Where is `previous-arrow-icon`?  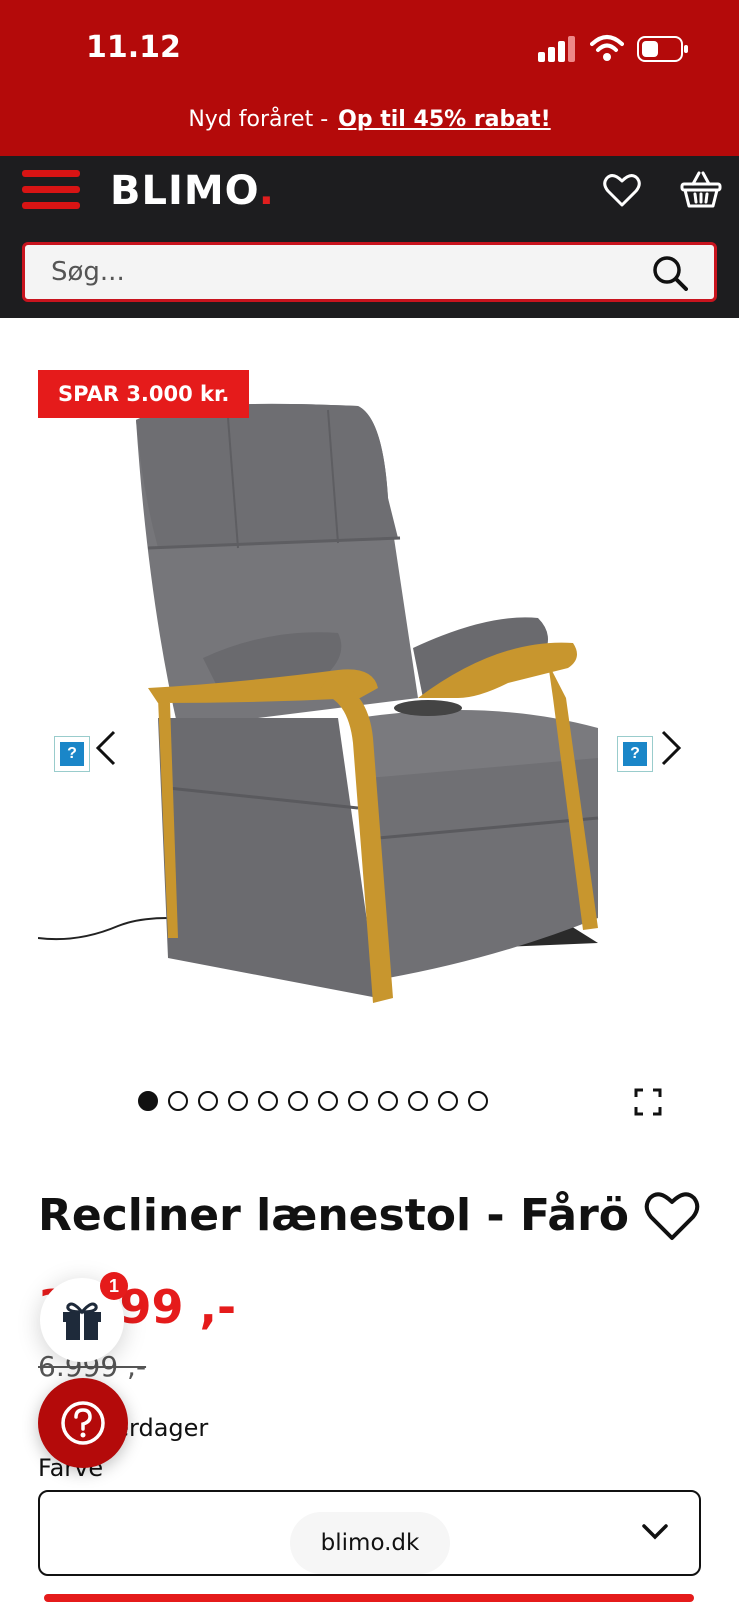
previous-arrow-icon is located at coordinates (107, 748).